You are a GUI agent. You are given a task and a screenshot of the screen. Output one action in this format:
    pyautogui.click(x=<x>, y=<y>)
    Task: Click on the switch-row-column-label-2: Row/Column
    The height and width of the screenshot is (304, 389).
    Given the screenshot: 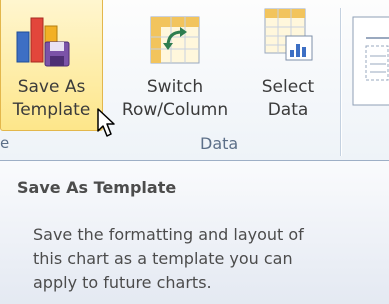 What is the action you would take?
    pyautogui.click(x=175, y=110)
    